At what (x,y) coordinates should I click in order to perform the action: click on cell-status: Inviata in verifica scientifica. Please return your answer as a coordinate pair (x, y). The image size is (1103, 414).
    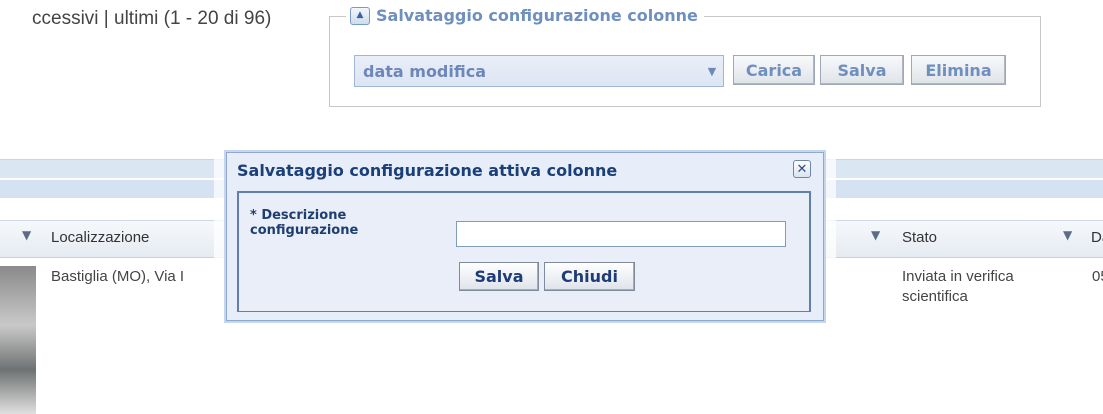
    Looking at the image, I should click on (958, 286).